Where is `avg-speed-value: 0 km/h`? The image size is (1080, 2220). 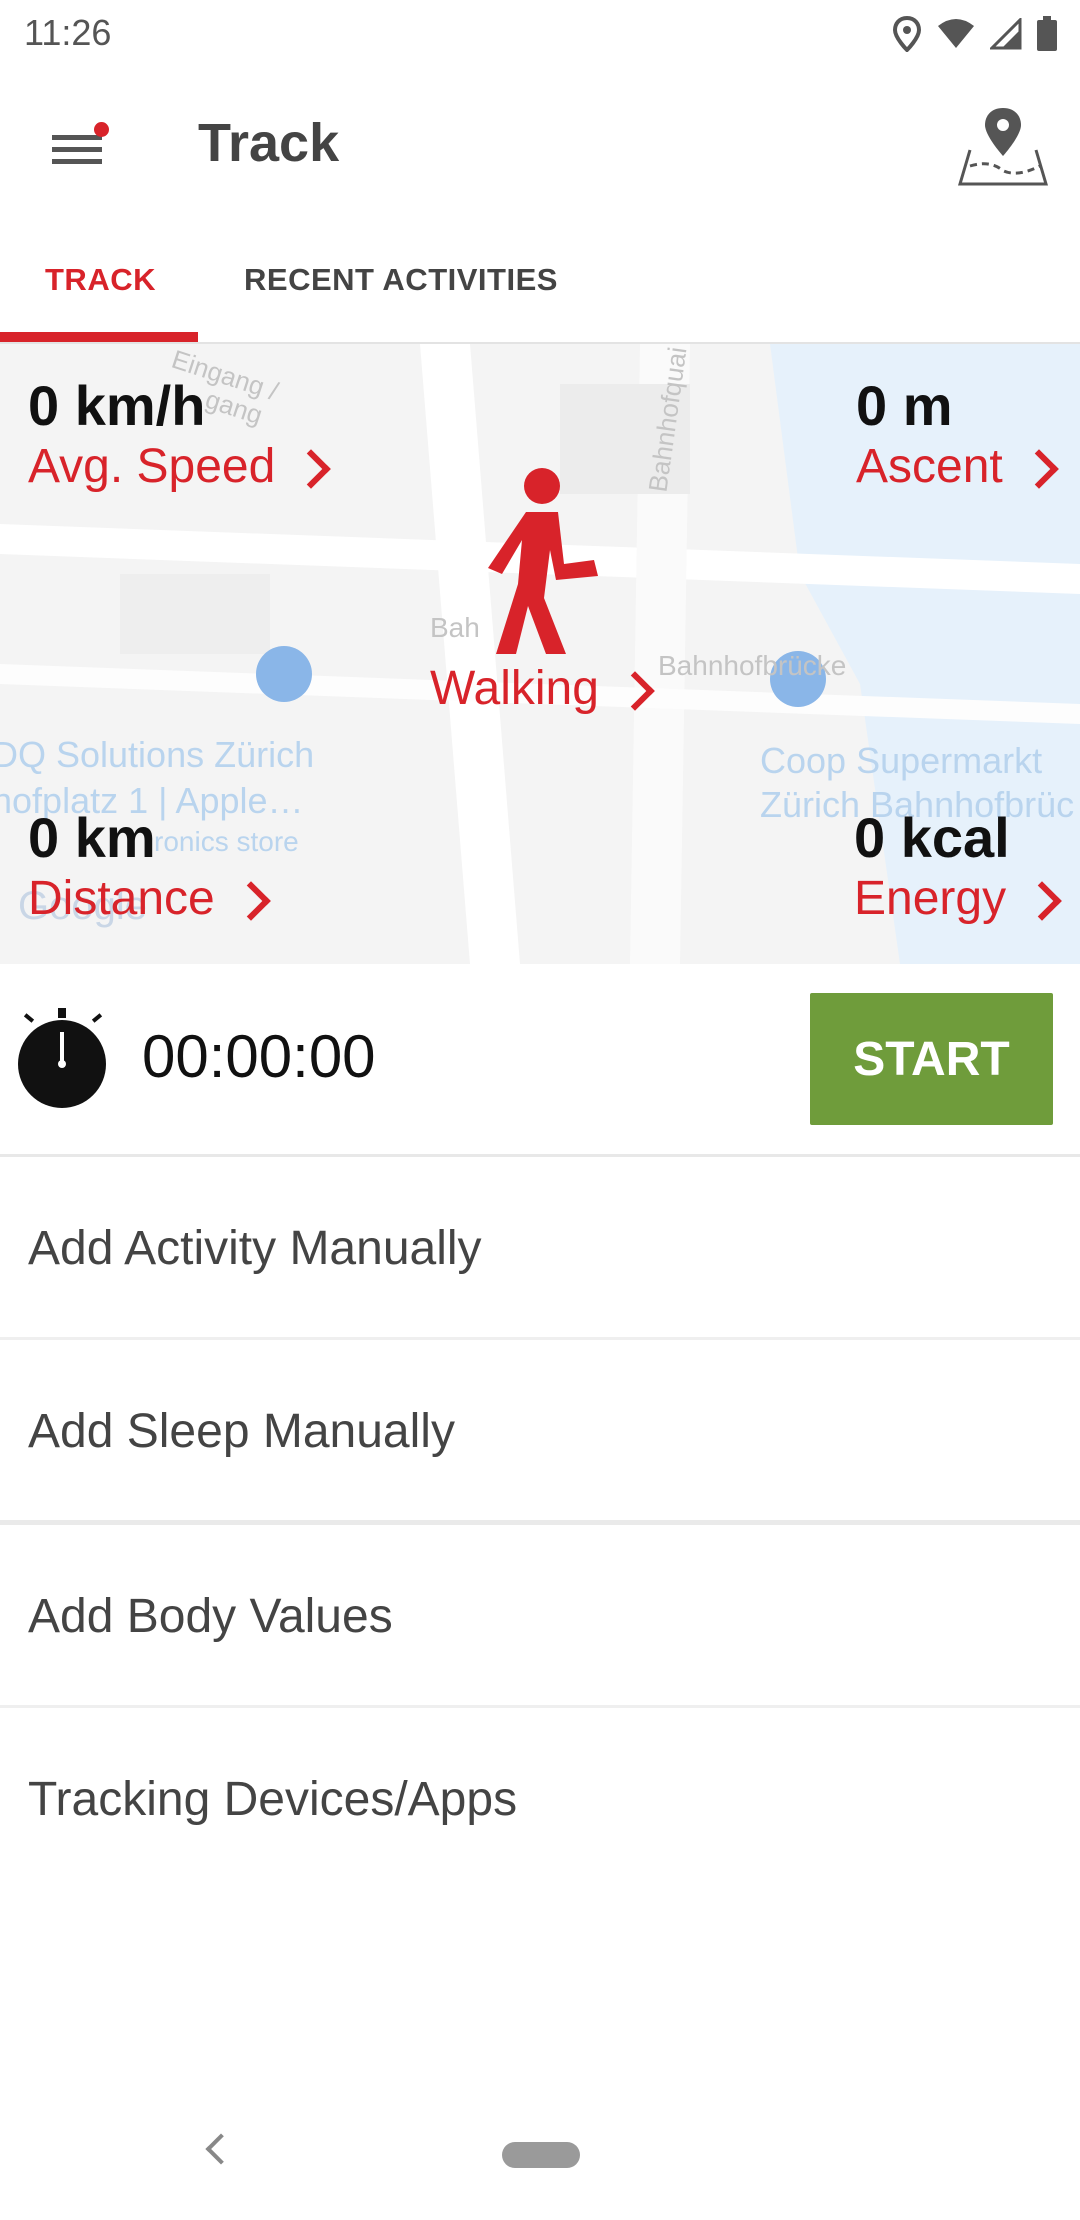 avg-speed-value: 0 km/h is located at coordinates (117, 405).